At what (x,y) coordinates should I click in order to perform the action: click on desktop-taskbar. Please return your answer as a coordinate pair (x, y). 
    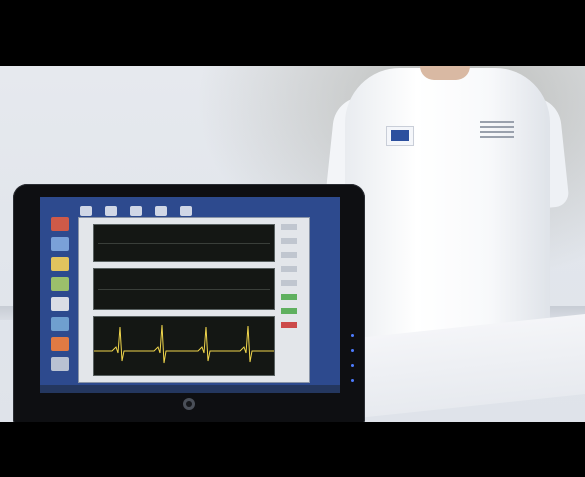
    Looking at the image, I should click on (190, 389).